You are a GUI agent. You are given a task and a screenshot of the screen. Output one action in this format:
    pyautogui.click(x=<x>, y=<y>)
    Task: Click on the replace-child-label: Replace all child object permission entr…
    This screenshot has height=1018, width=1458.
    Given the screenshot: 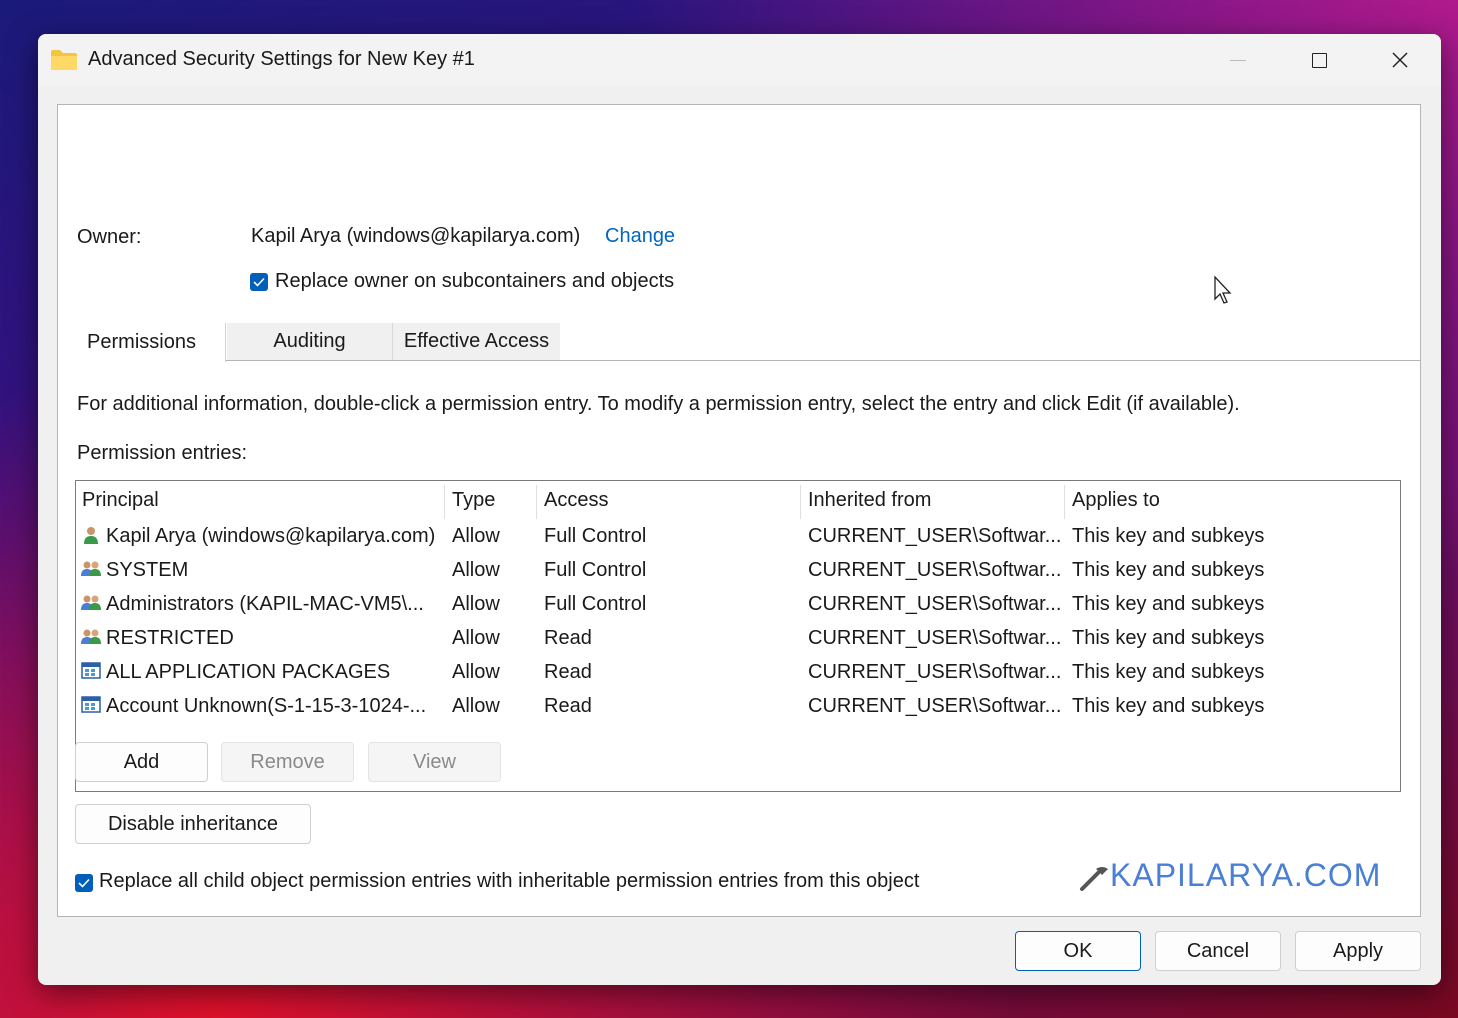 What is the action you would take?
    pyautogui.click(x=509, y=881)
    